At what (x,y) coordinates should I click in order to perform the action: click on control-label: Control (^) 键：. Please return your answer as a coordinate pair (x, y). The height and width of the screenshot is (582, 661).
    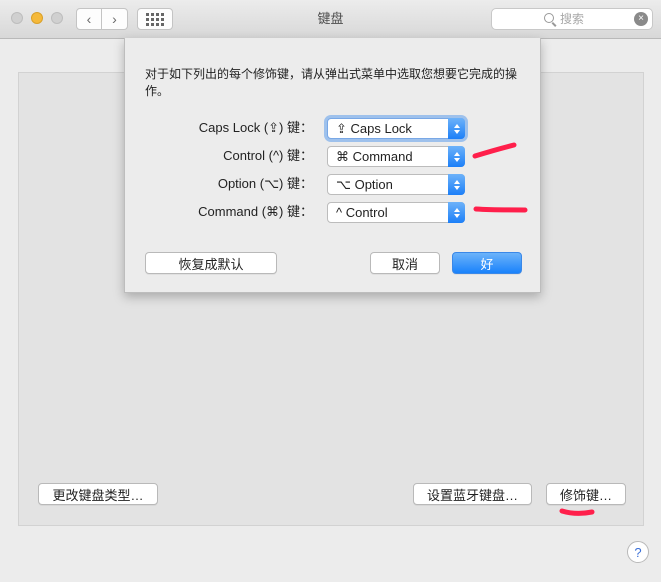
    Looking at the image, I should click on (268, 155).